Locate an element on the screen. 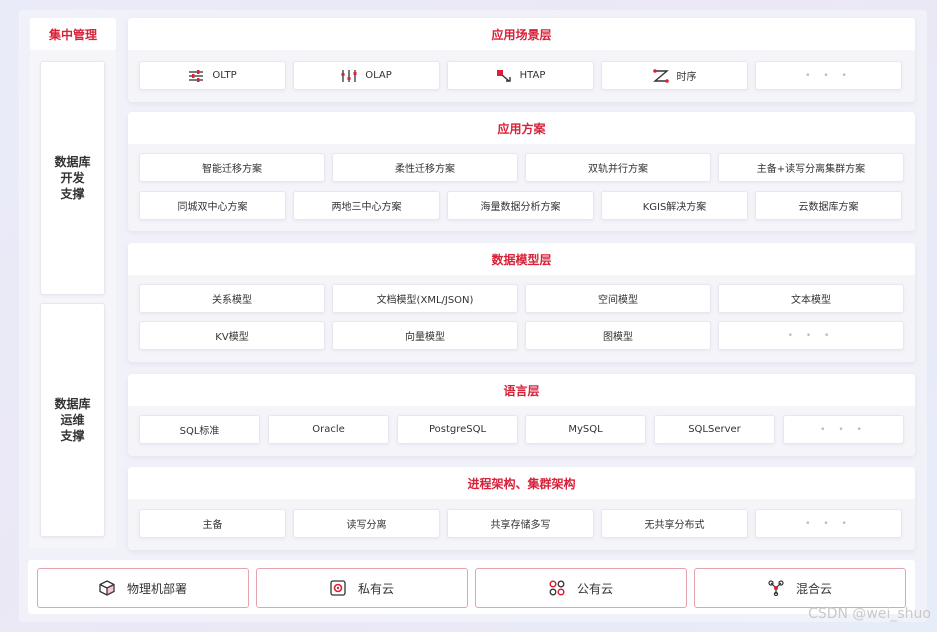 The image size is (937, 632). htap-icon is located at coordinates (504, 76).